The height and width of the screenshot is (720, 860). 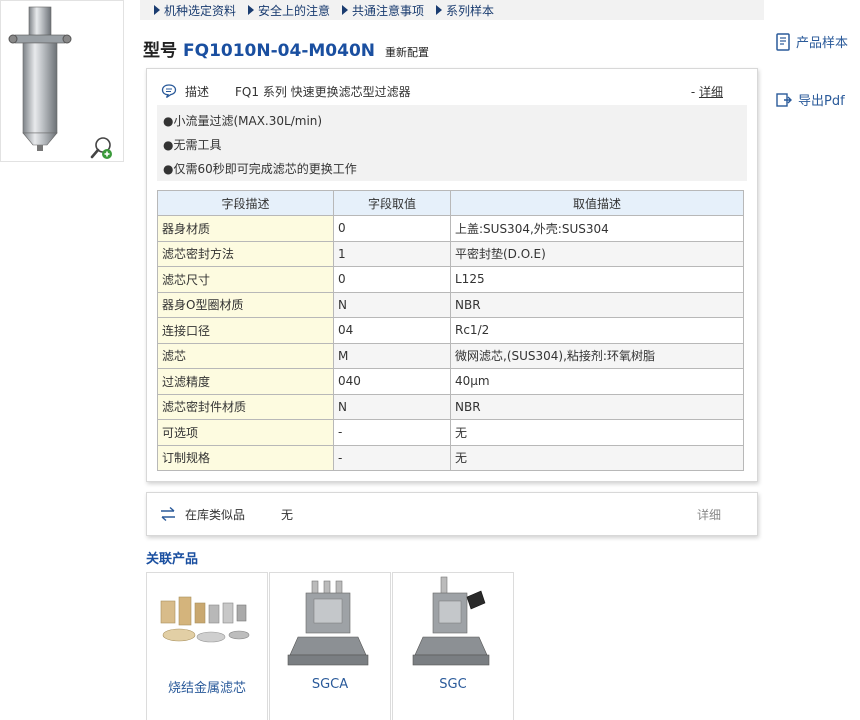 What do you see at coordinates (597, 203) in the screenshot?
I see `header-value-description: 取值描述` at bounding box center [597, 203].